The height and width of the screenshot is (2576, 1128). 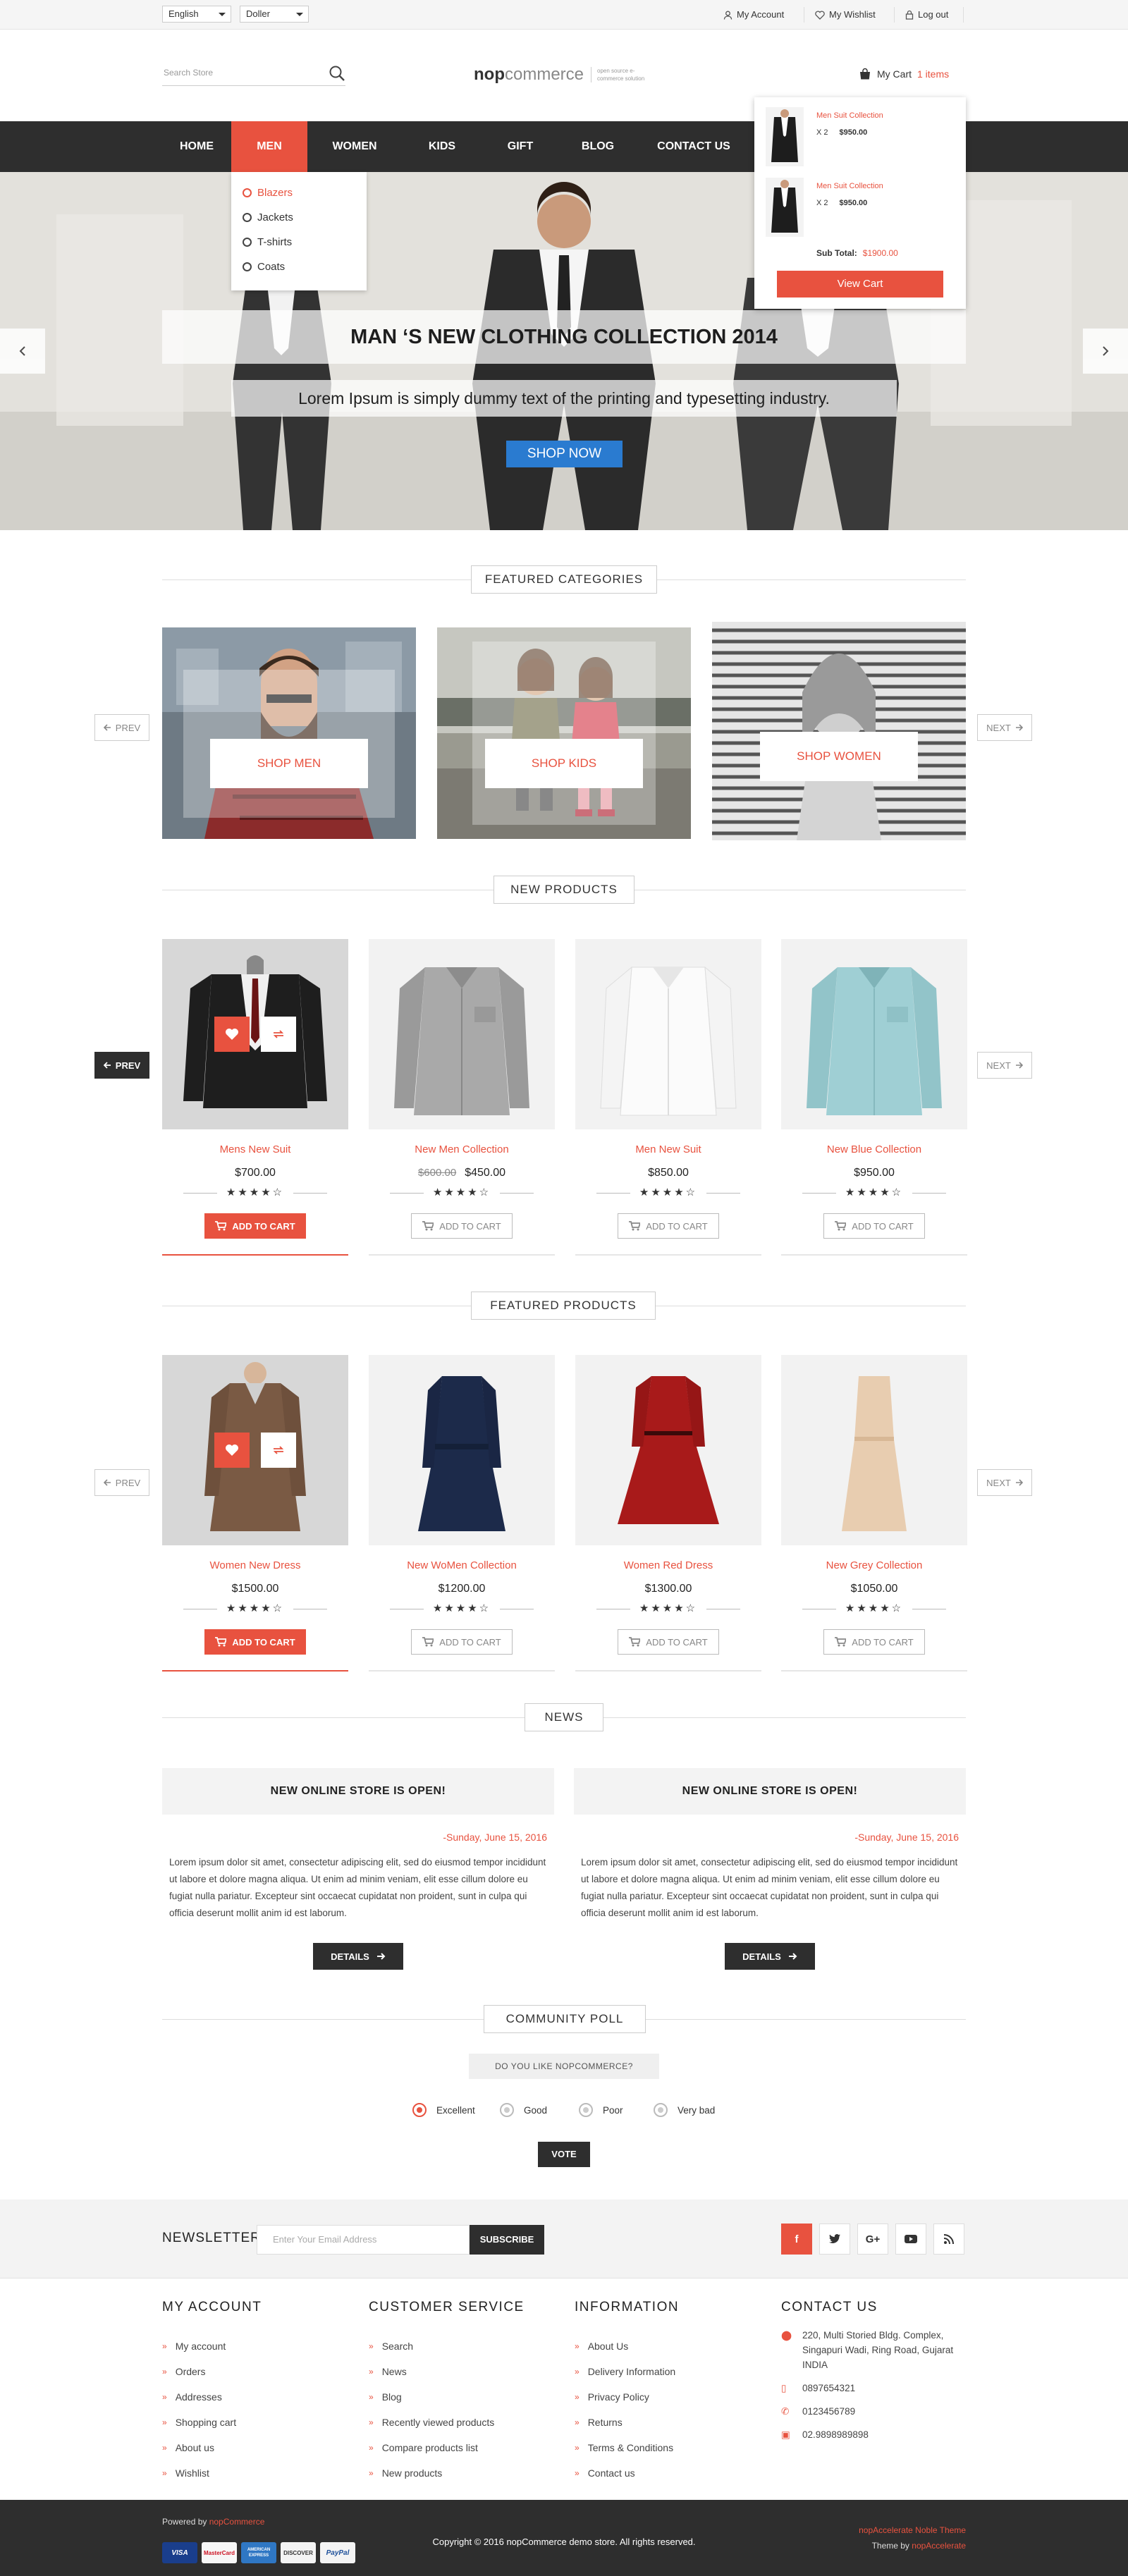 I want to click on news-headline: NEW ONLINE STORE IS OPEN!, so click(x=358, y=1791).